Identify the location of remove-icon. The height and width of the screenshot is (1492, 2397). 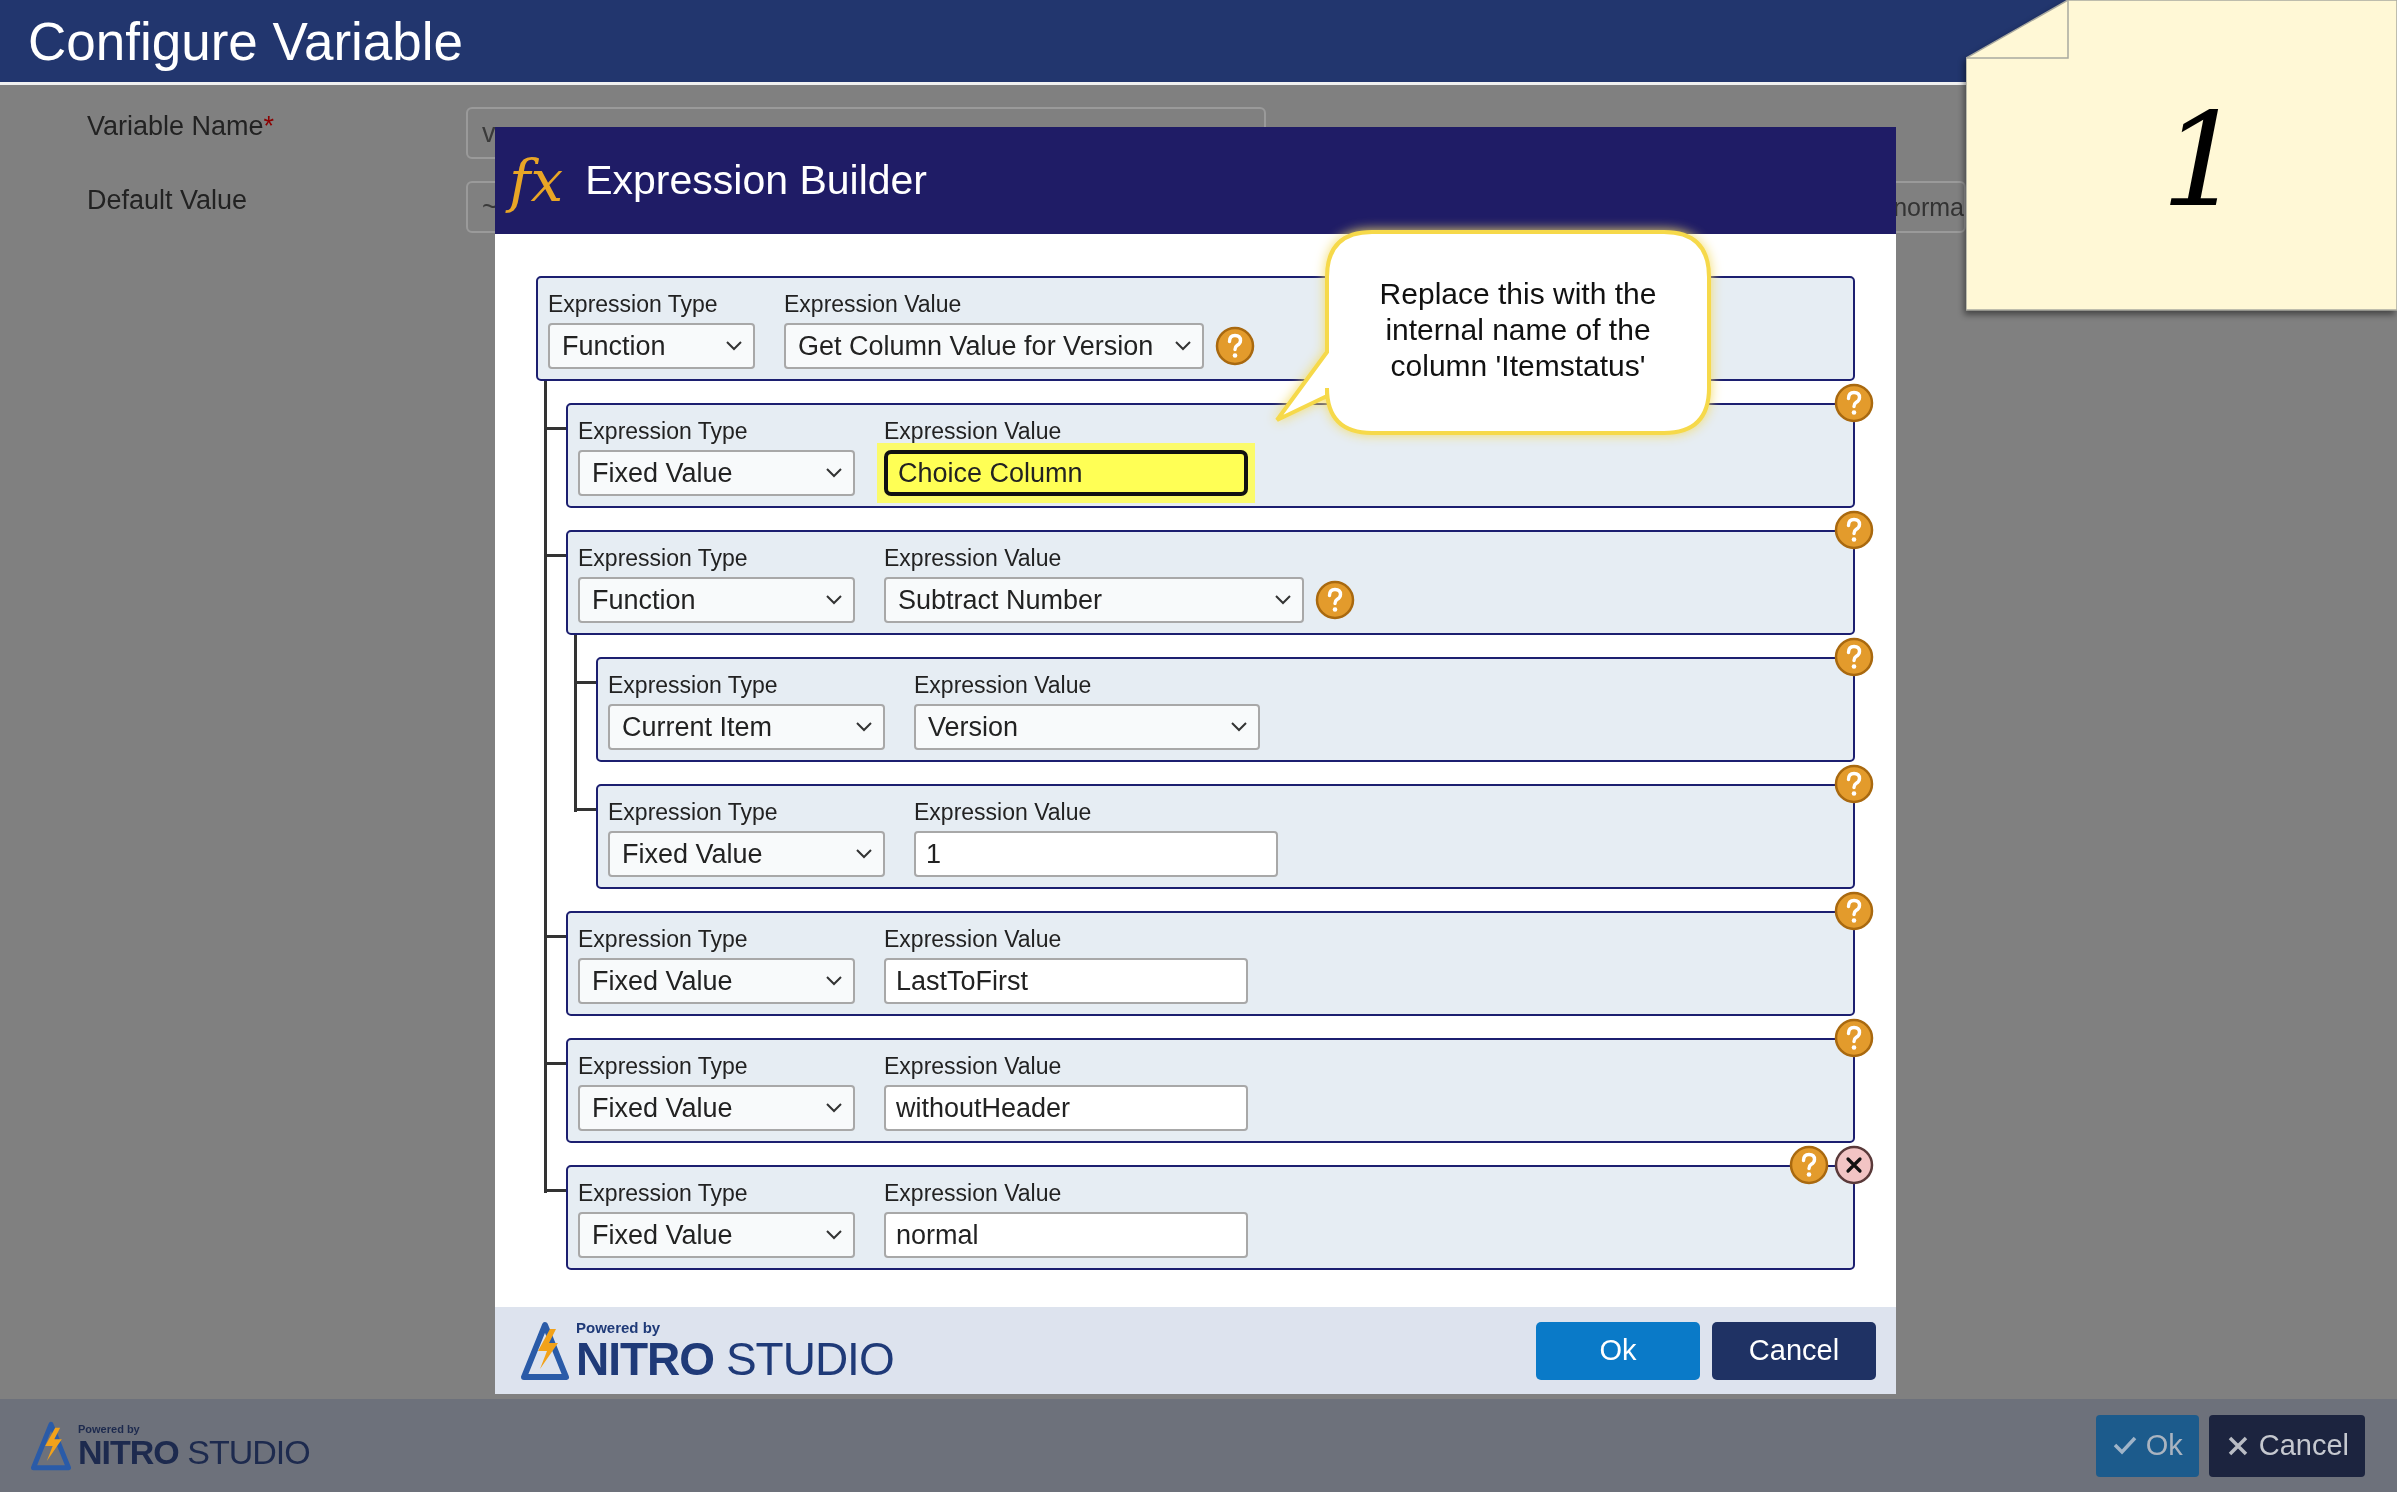
(1854, 1165).